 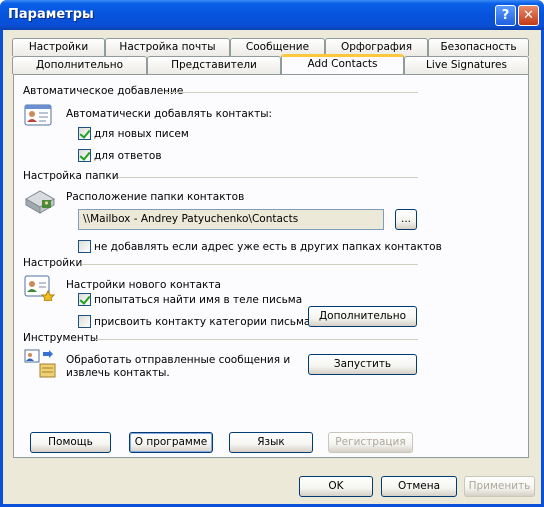 What do you see at coordinates (118, 373) in the screenshot?
I see `tools-description-line2: извлечь контакты.` at bounding box center [118, 373].